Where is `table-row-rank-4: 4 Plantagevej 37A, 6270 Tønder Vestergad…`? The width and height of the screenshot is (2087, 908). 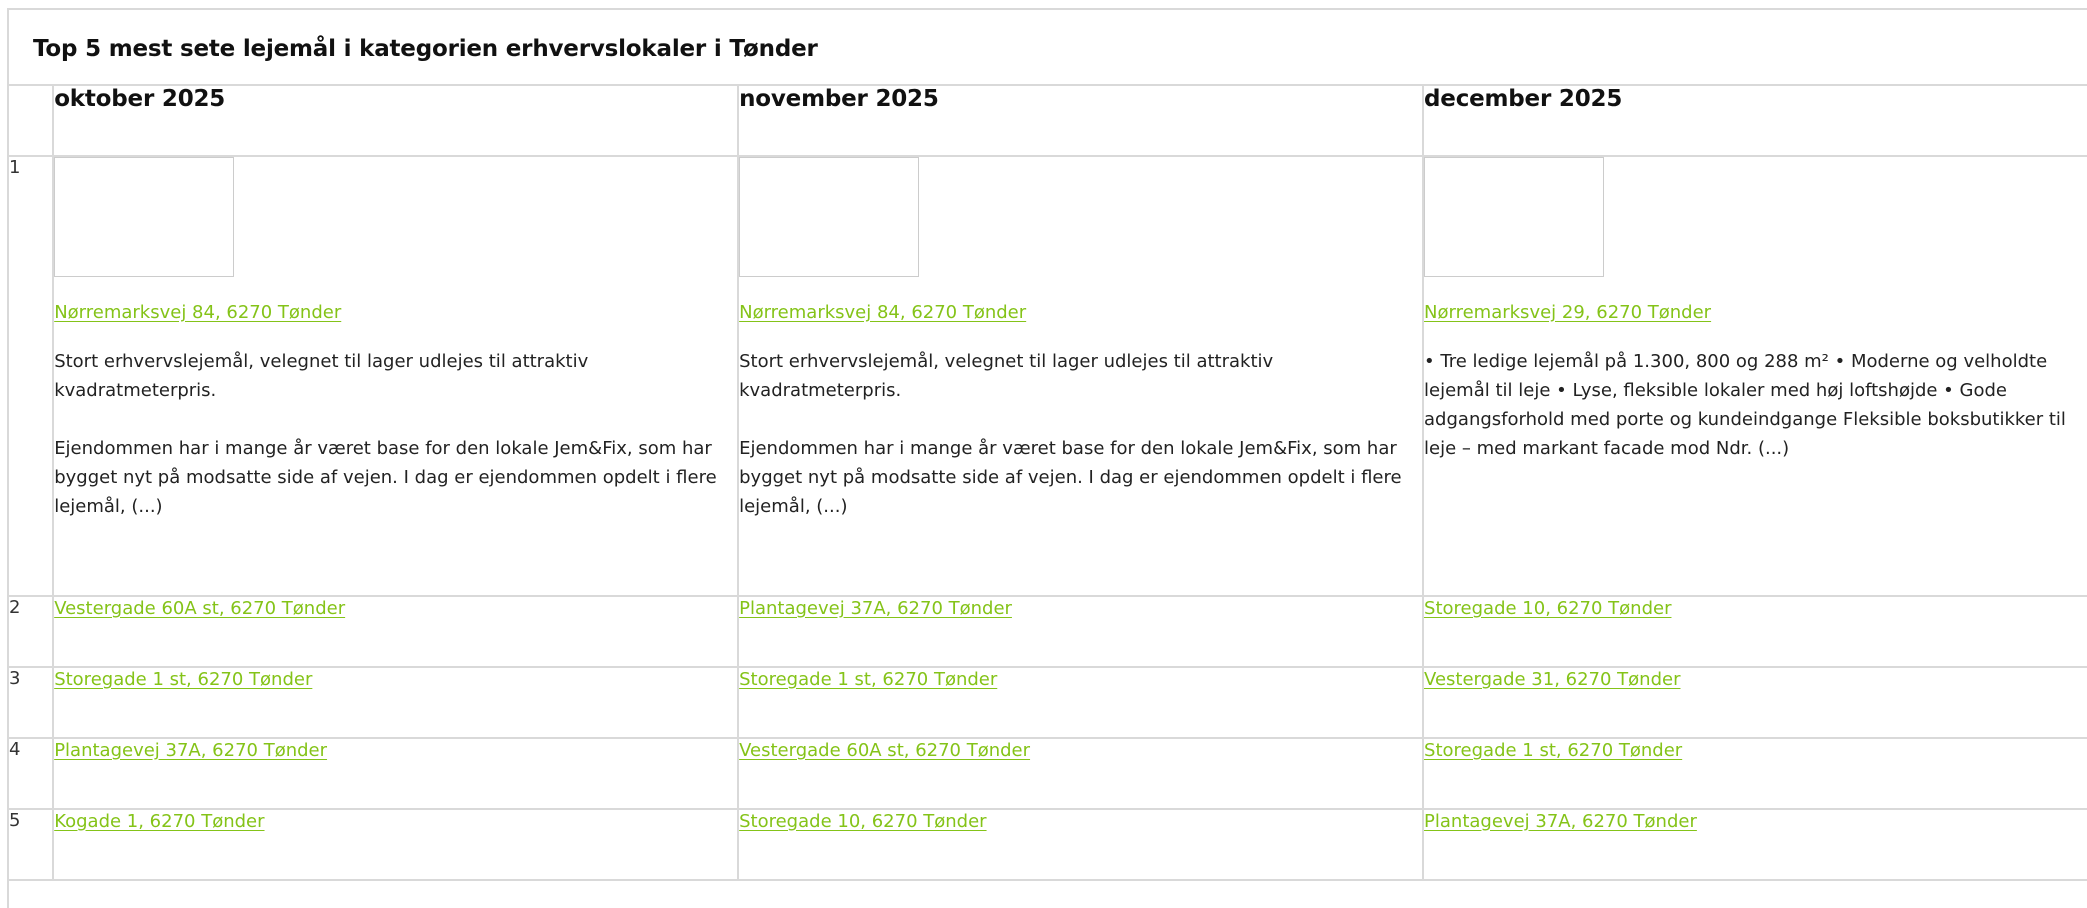 table-row-rank-4: 4 Plantagevej 37A, 6270 Tønder Vestergad… is located at coordinates (1048, 774).